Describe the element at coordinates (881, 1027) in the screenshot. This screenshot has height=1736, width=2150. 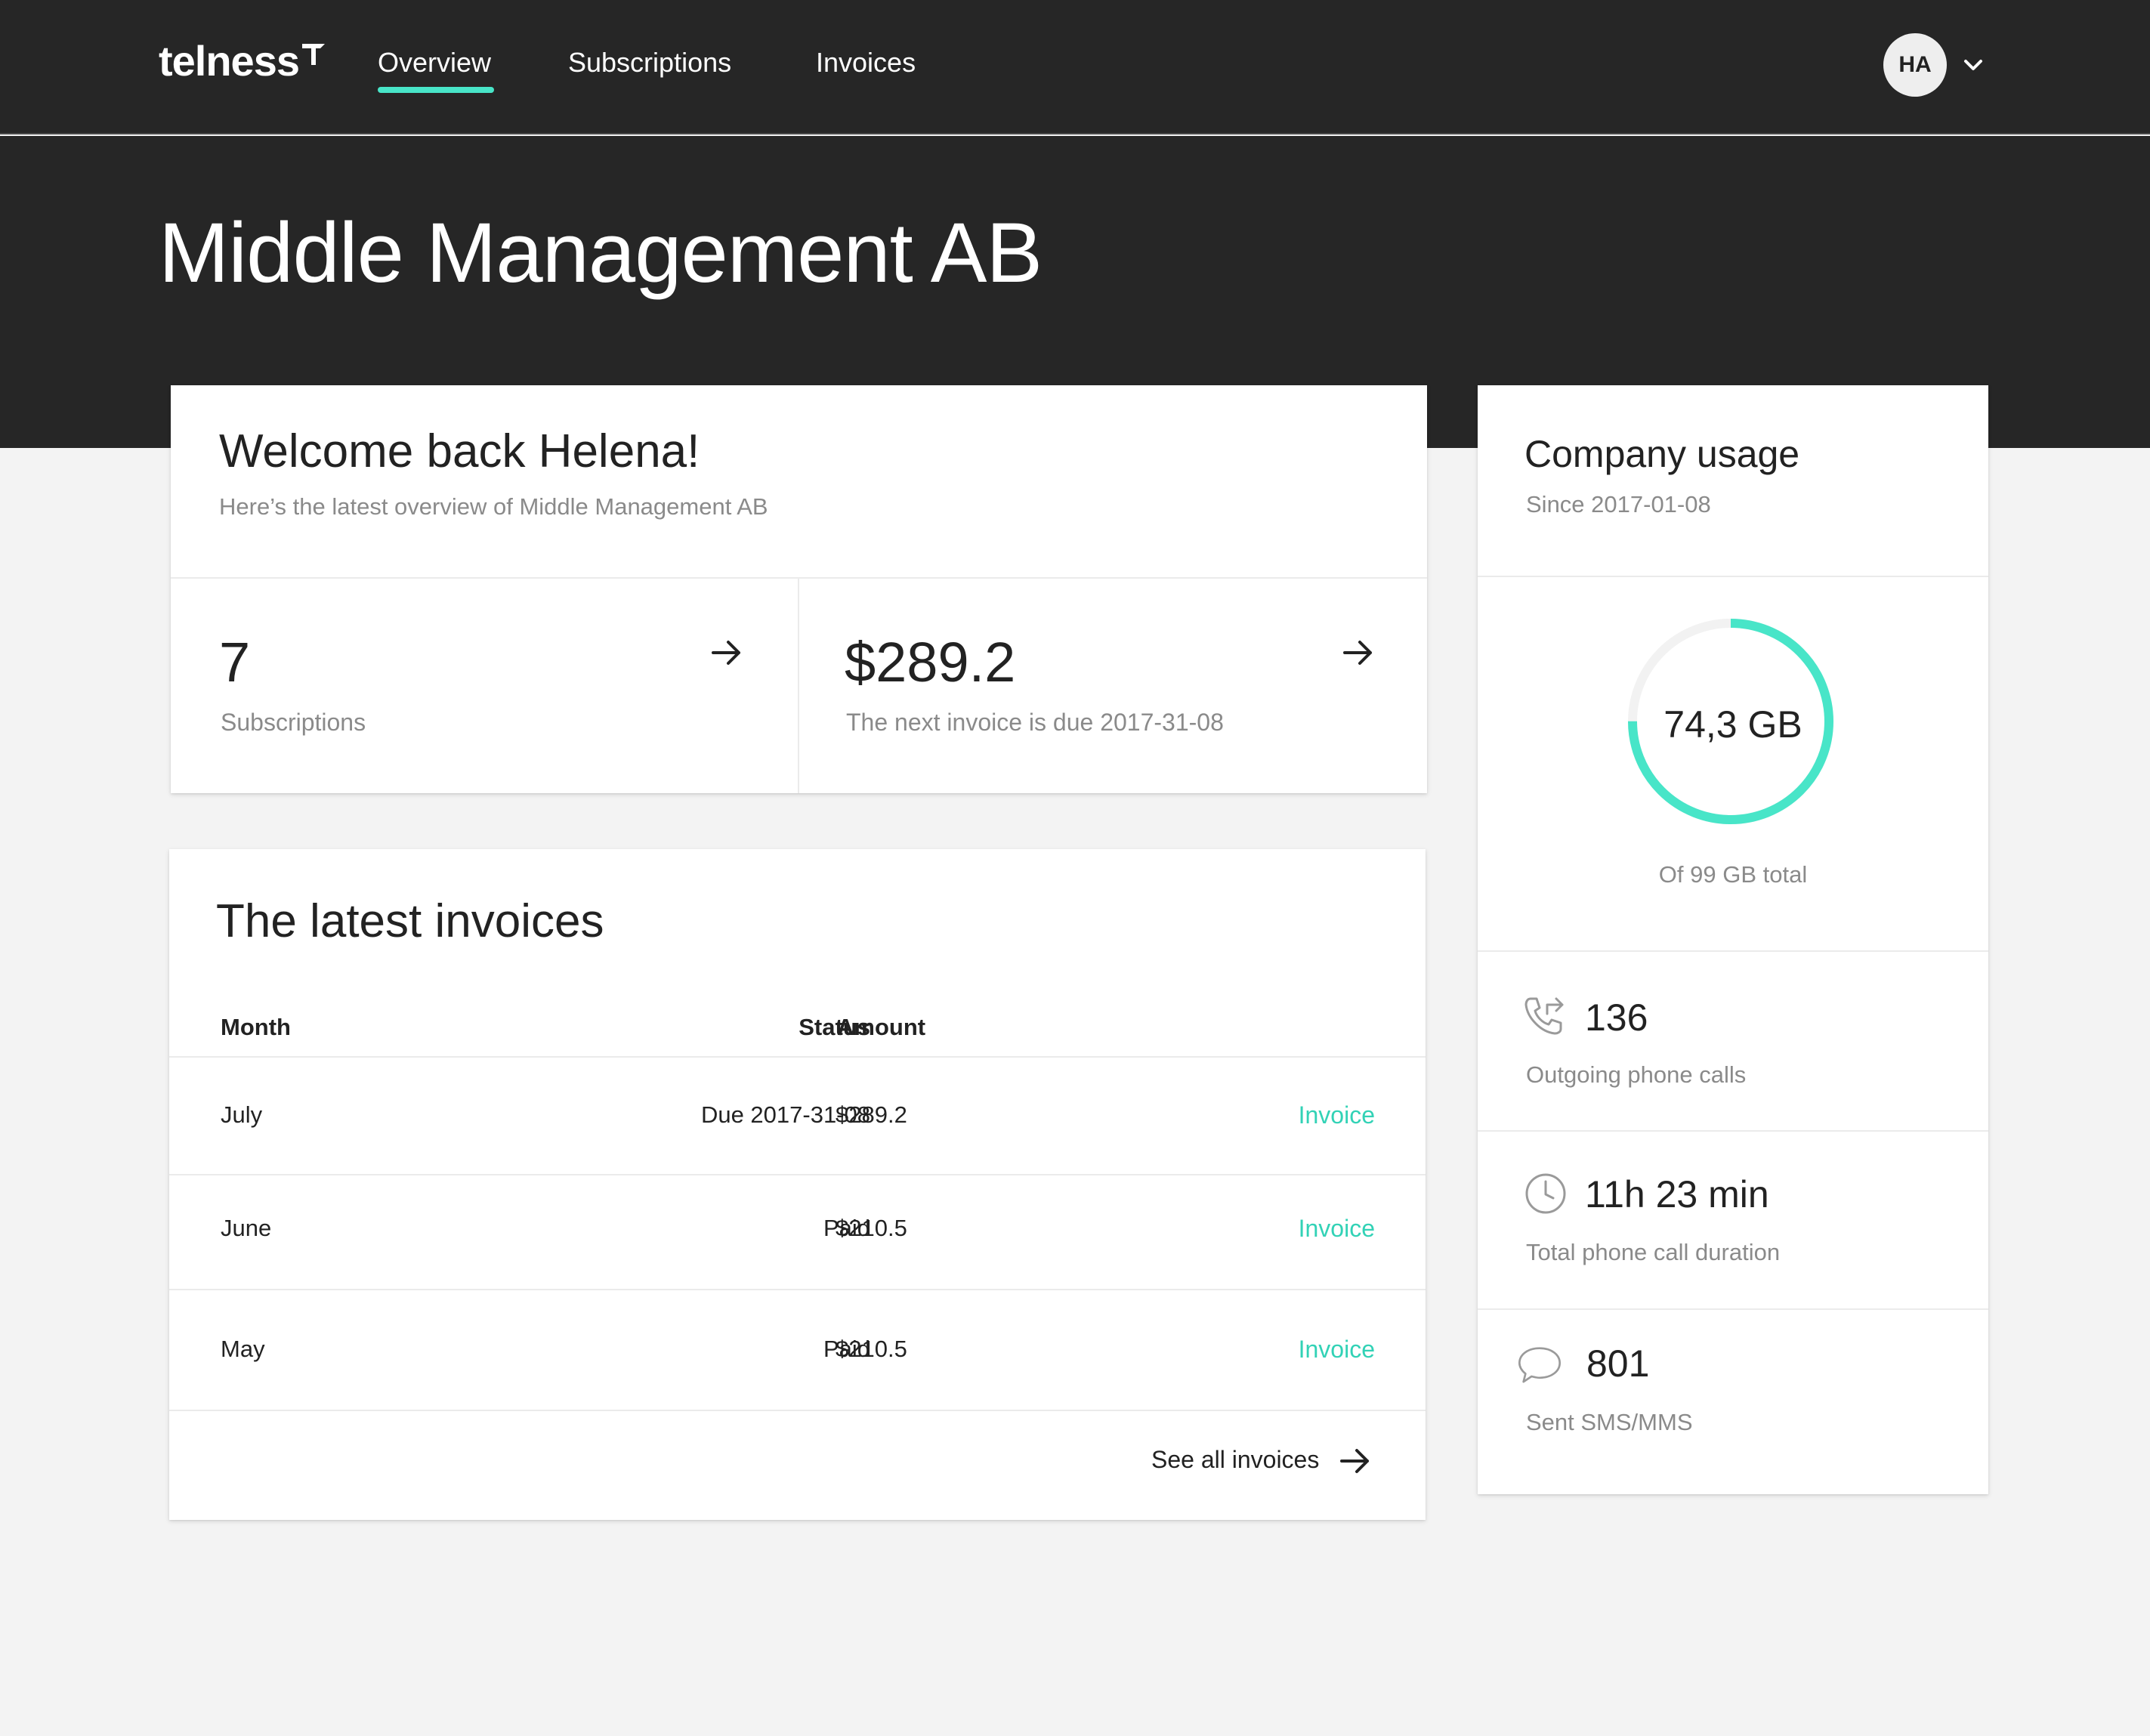
I see `column-header-amount: Amount` at that location.